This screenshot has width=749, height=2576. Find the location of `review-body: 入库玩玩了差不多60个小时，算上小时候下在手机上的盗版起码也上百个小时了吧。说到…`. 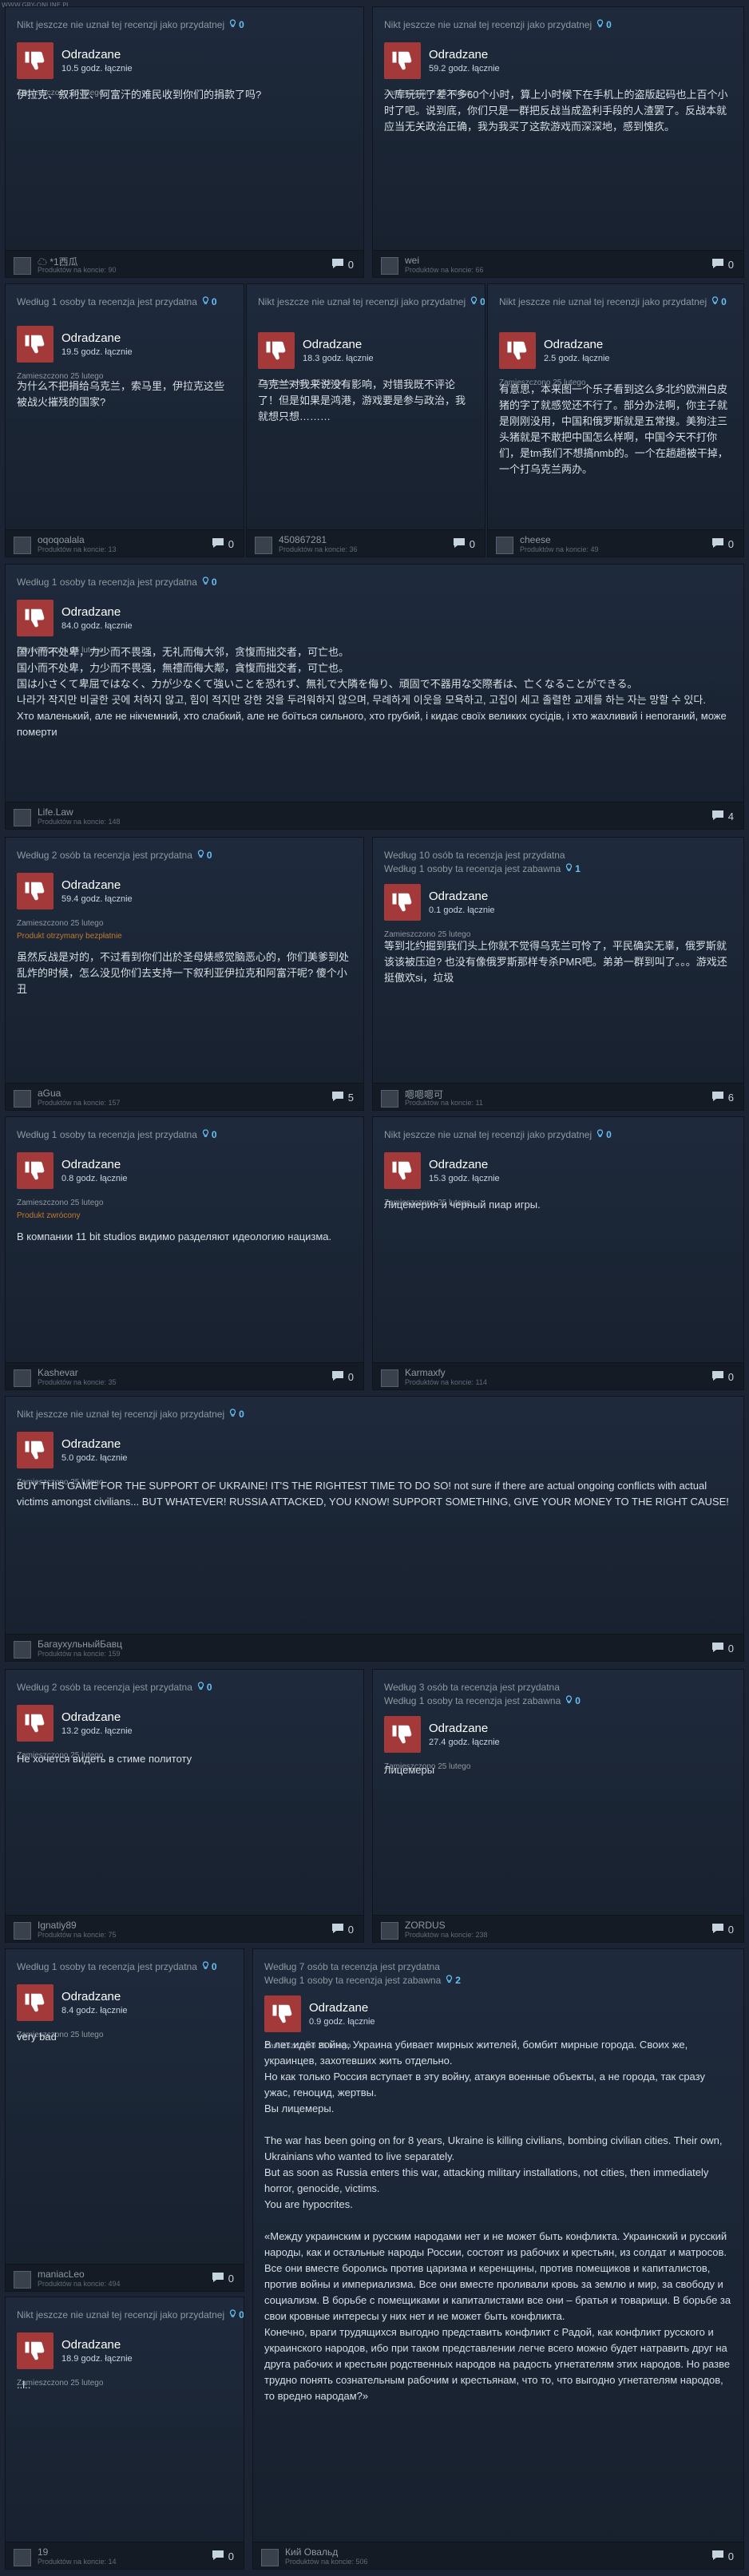

review-body: 入库玩玩了差不多60个小时，算上小时候下在手机上的盗版起码也上百个小时了吧。说到… is located at coordinates (556, 111).